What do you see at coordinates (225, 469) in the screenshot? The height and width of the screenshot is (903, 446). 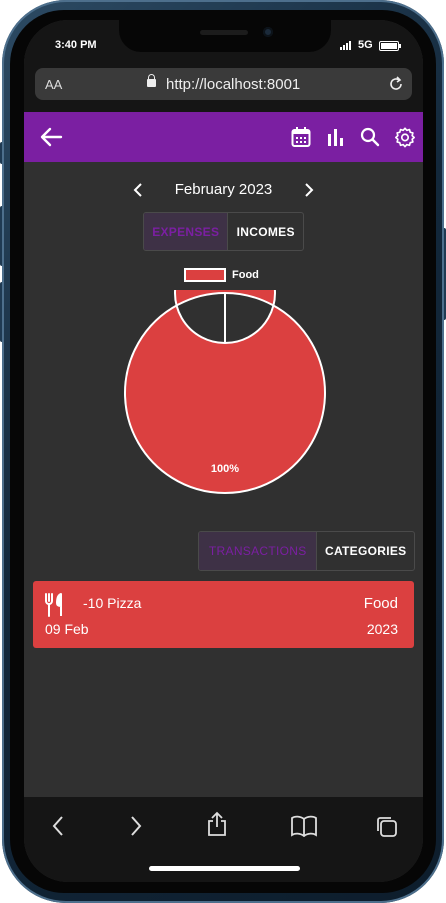 I see `donut-data-label: 100%` at bounding box center [225, 469].